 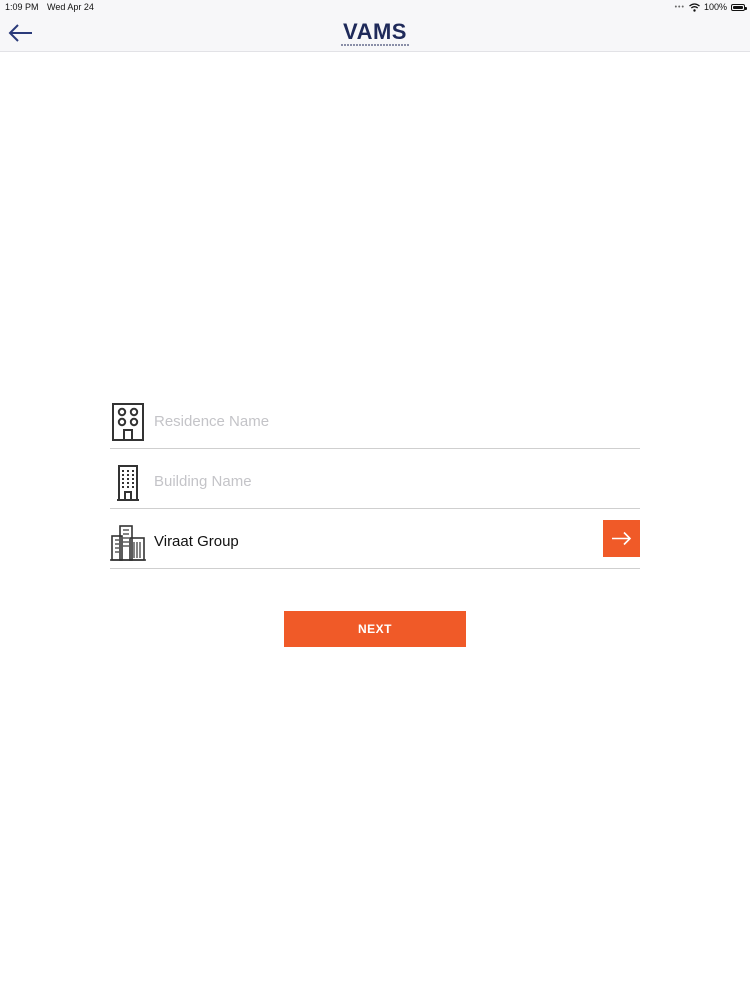 I want to click on arrow-right-icon, so click(x=622, y=538).